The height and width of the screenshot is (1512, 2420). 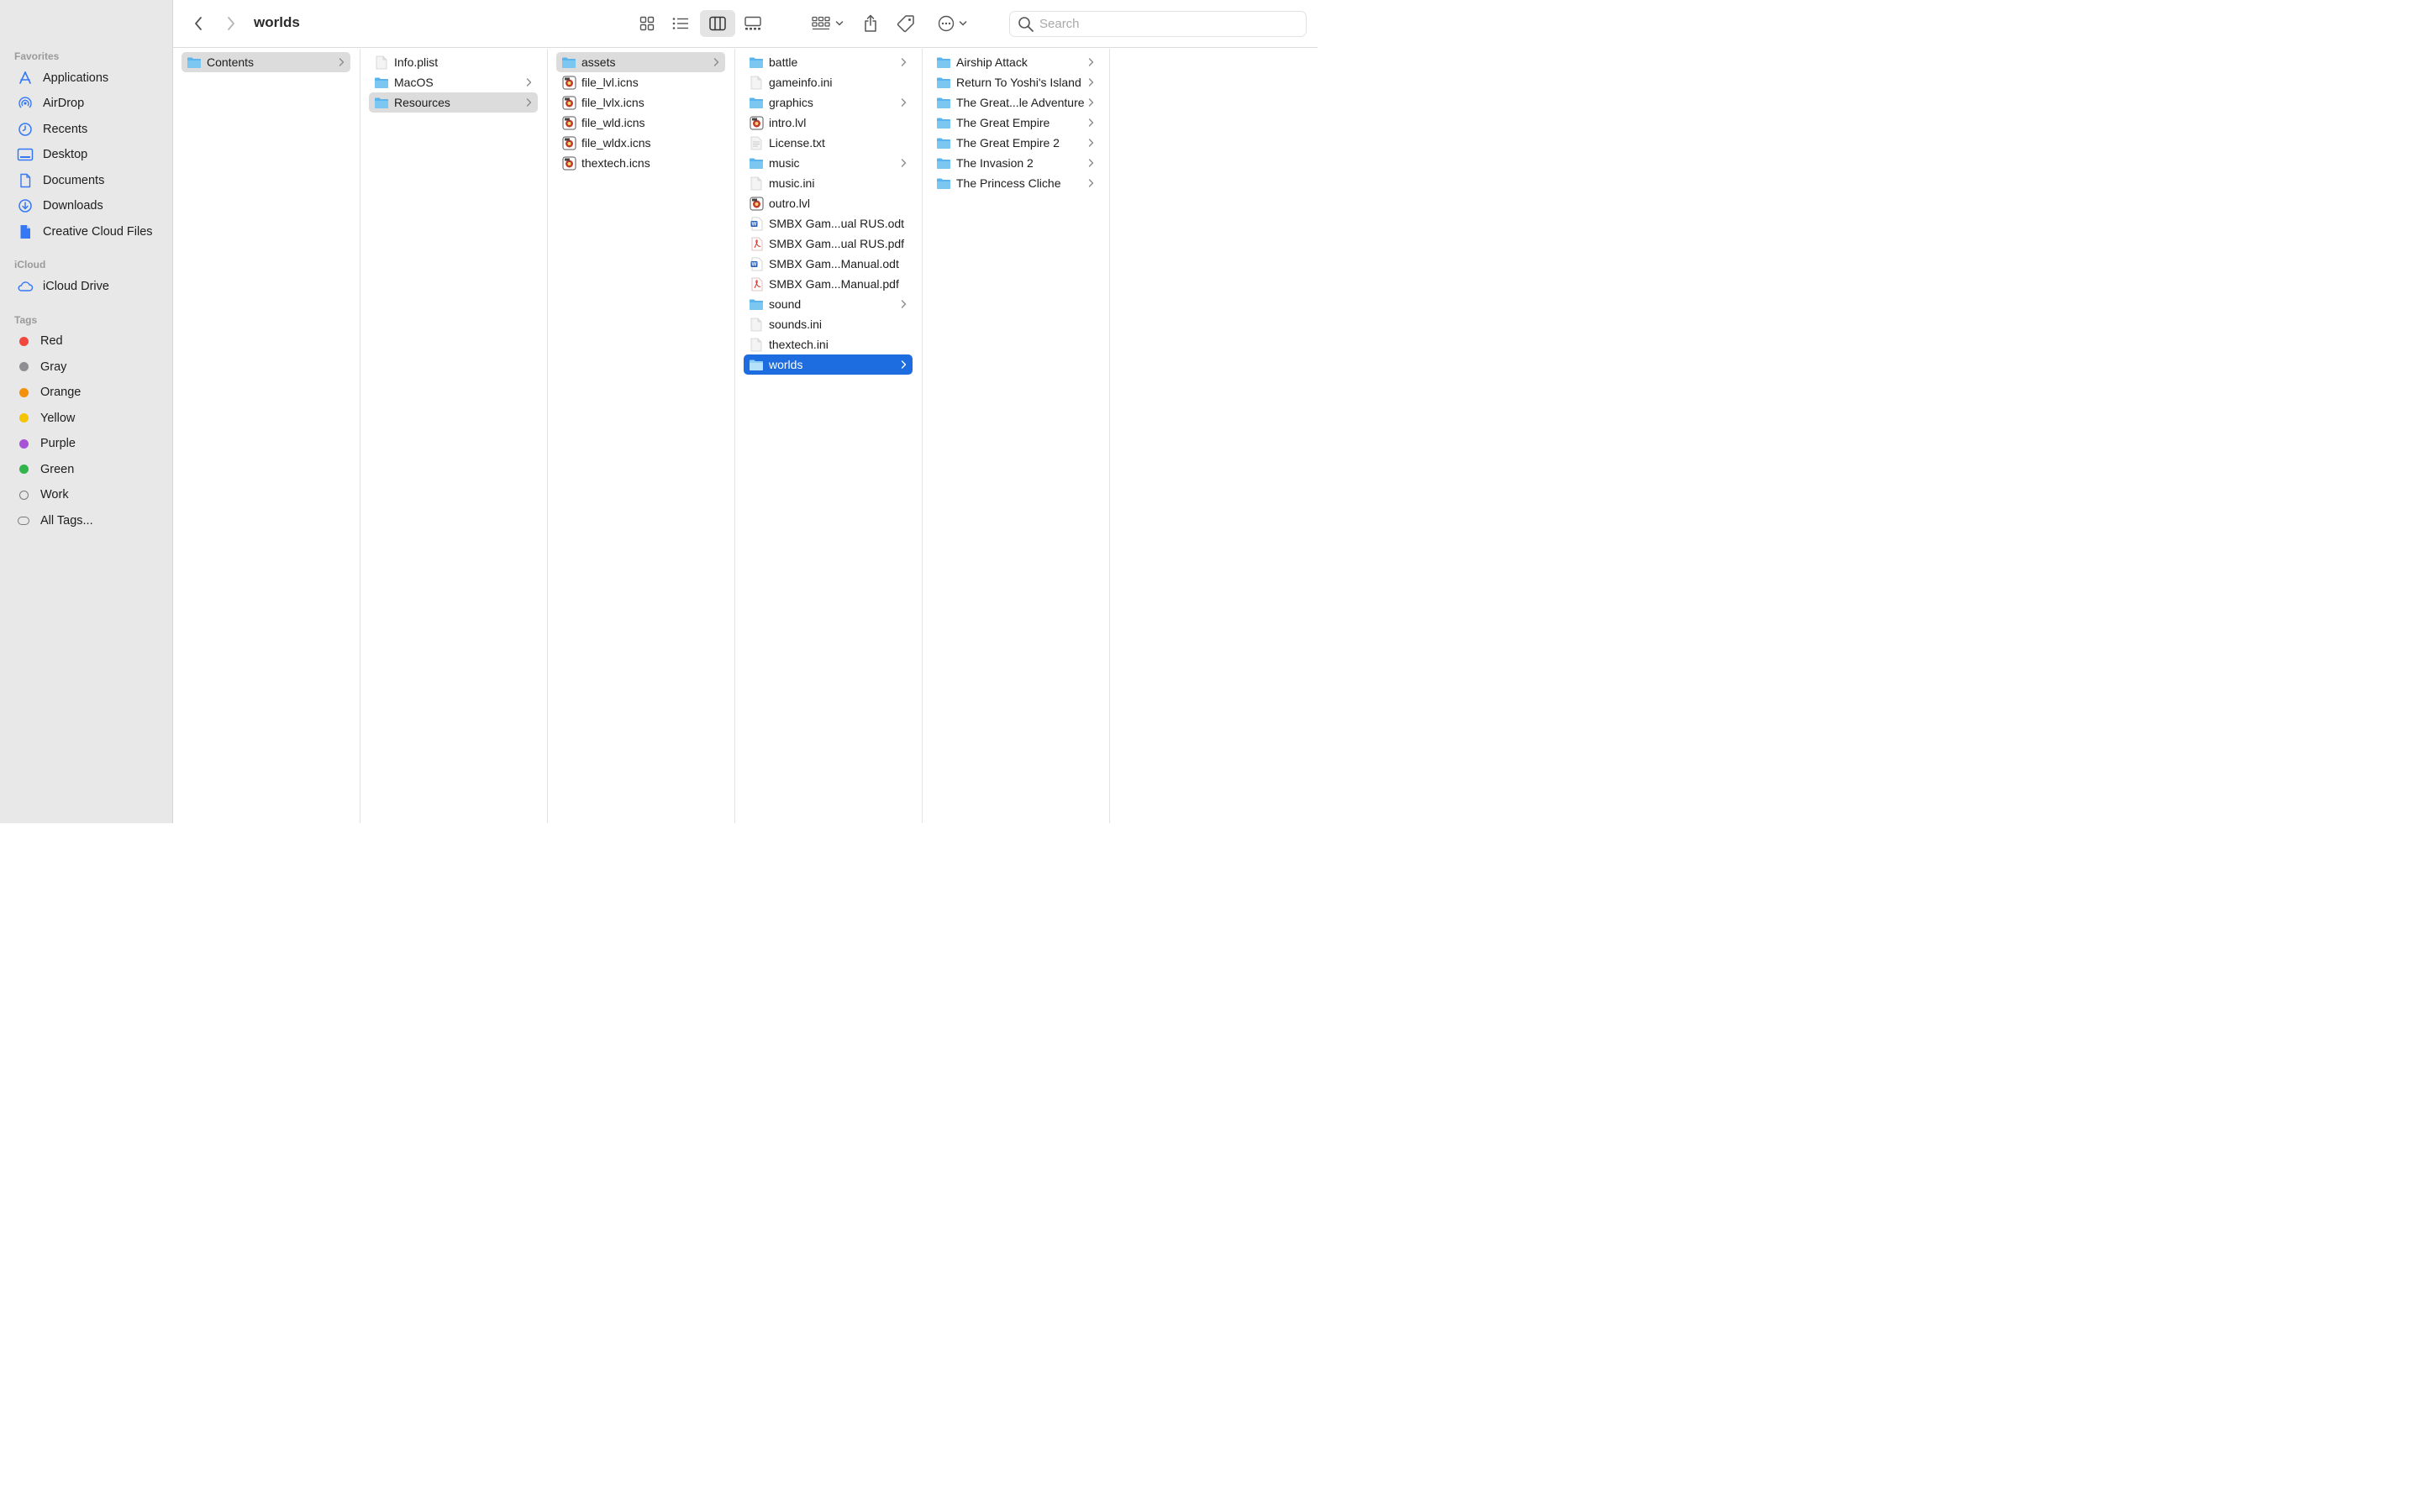 What do you see at coordinates (828, 223) in the screenshot?
I see `file-row: W SMBX Gam...ual RUS.odt` at bounding box center [828, 223].